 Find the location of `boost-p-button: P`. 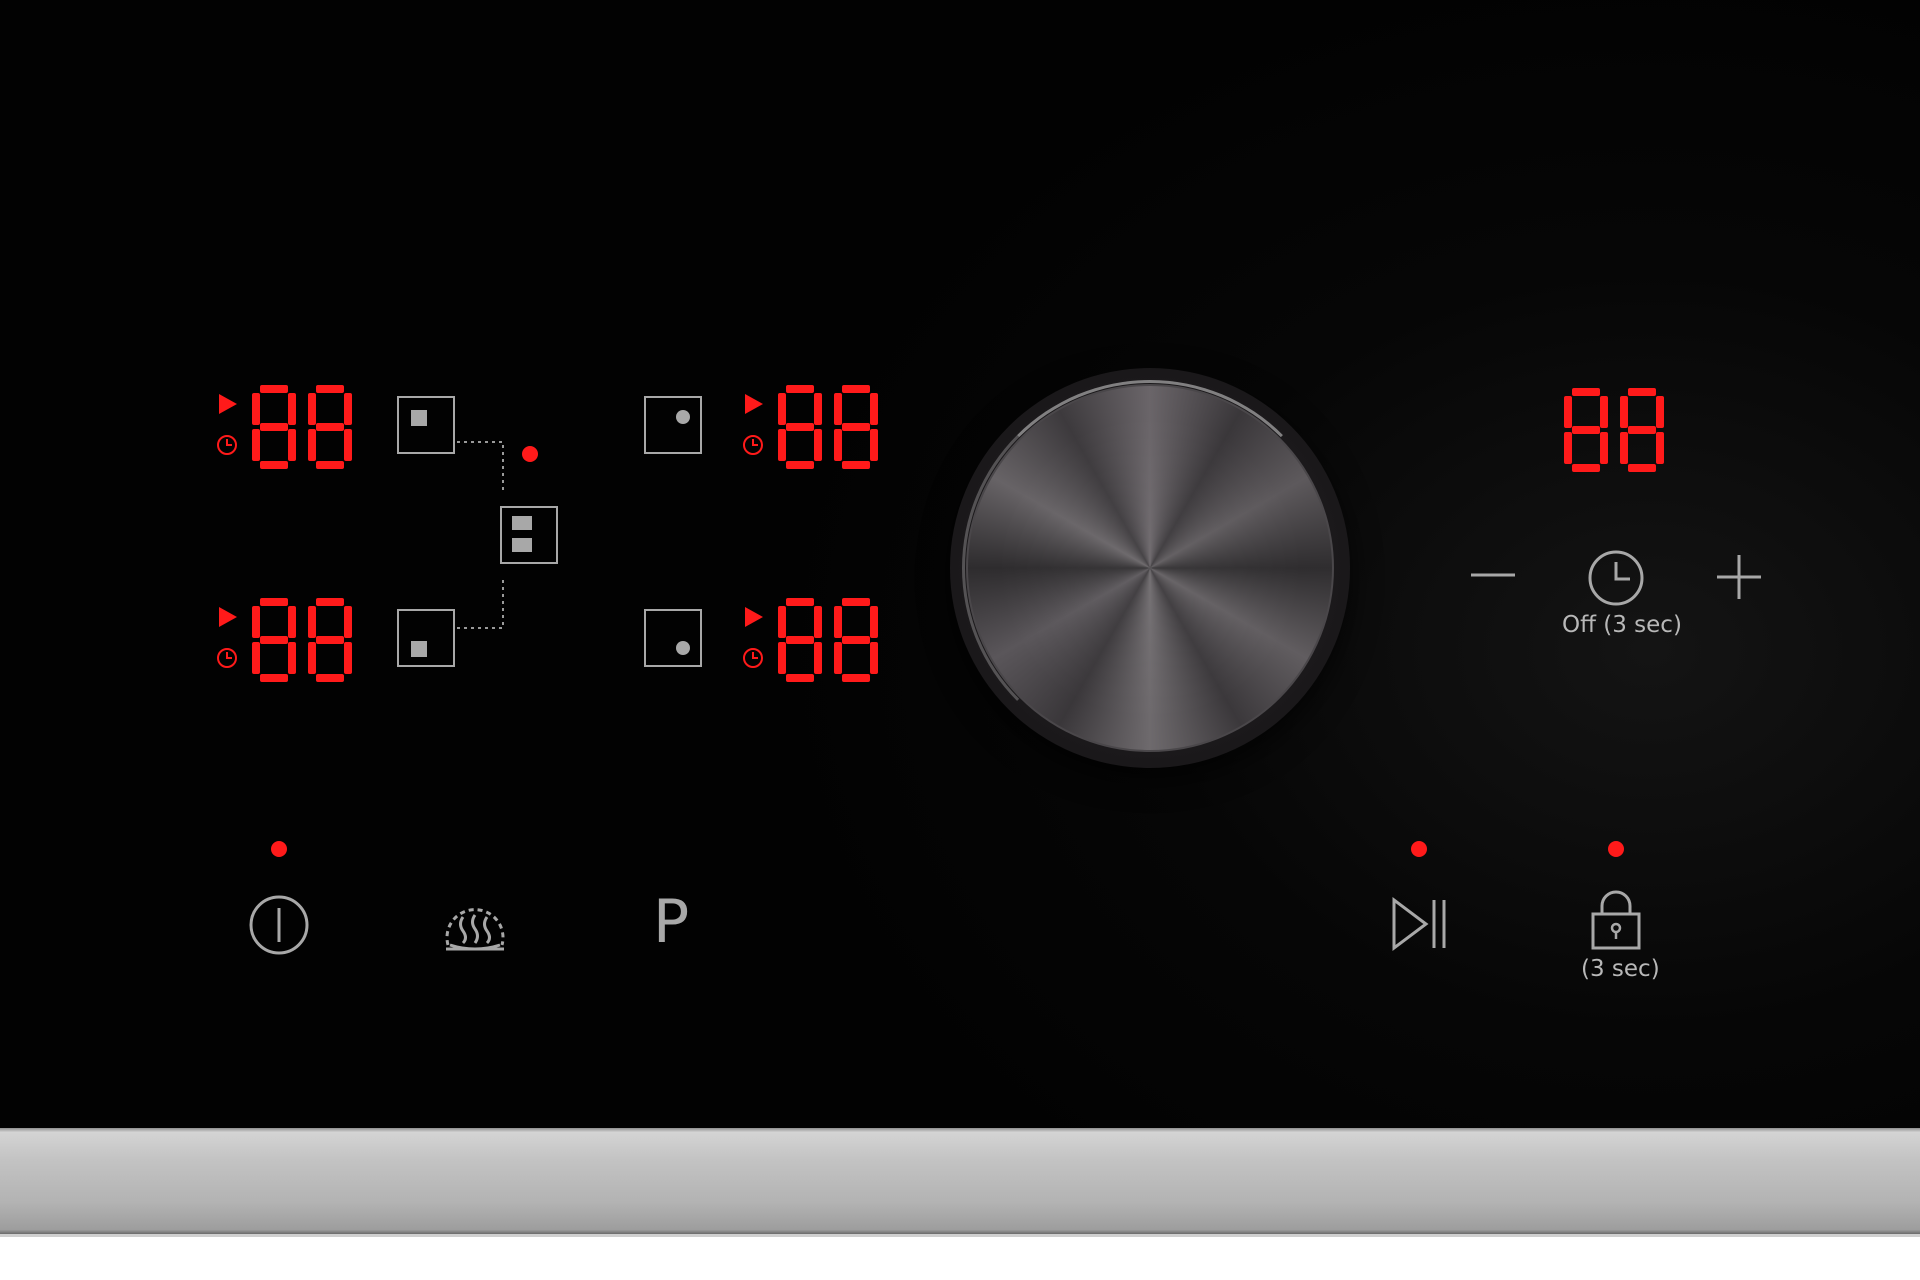

boost-p-button: P is located at coordinates (671, 922).